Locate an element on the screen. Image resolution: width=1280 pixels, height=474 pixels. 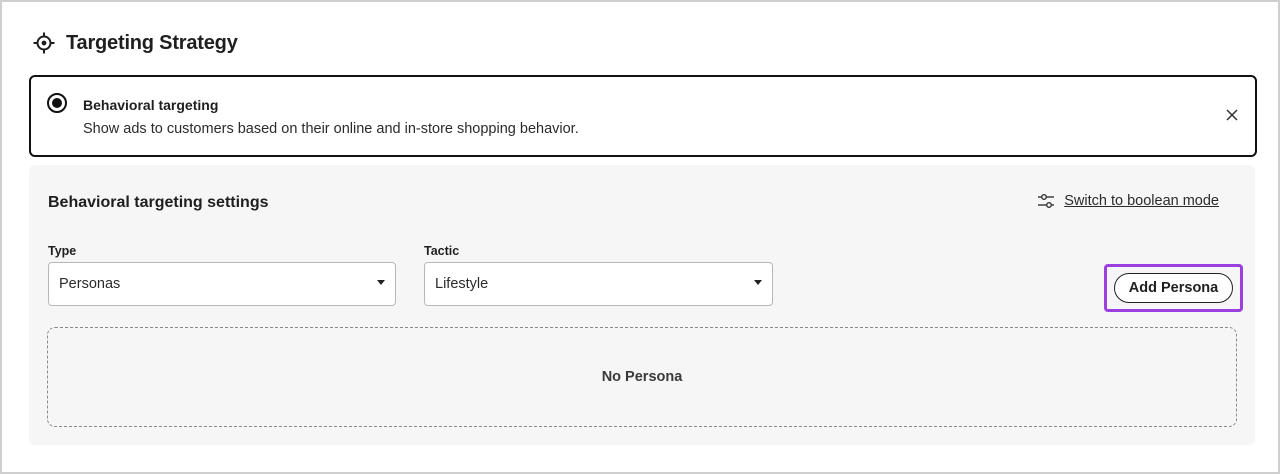
switch-link-label: Switch to boolean mode is located at coordinates (1141, 201).